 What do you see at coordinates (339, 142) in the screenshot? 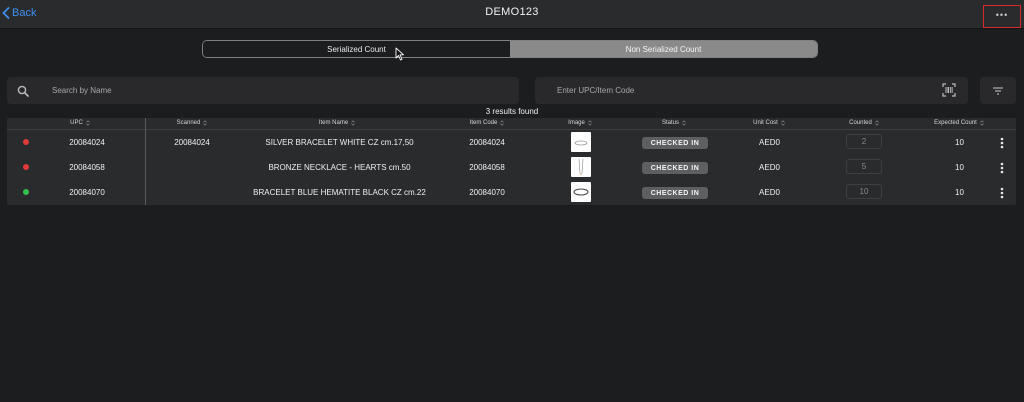
I see `item-name-cell: SILVER BRACELET WHITE CZ cm.17,50` at bounding box center [339, 142].